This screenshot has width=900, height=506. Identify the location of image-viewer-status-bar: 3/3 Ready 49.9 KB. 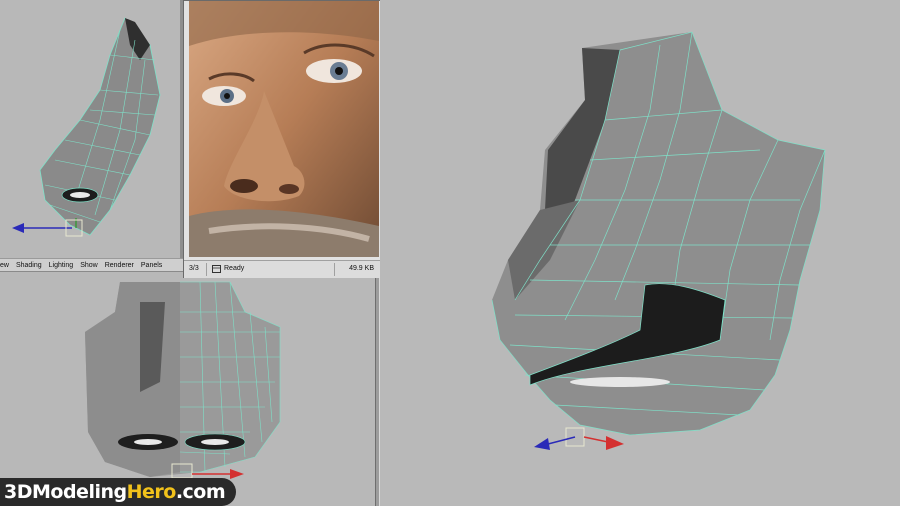
(283, 269).